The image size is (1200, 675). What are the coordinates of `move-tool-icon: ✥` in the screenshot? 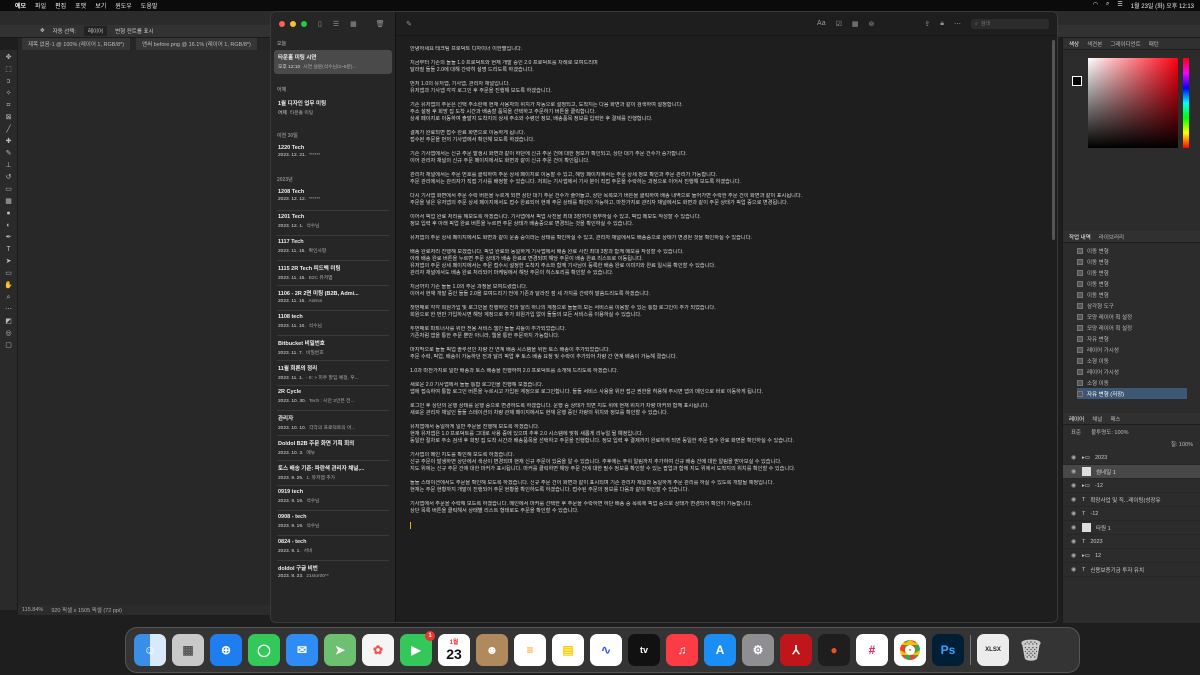 It's located at (9, 58).